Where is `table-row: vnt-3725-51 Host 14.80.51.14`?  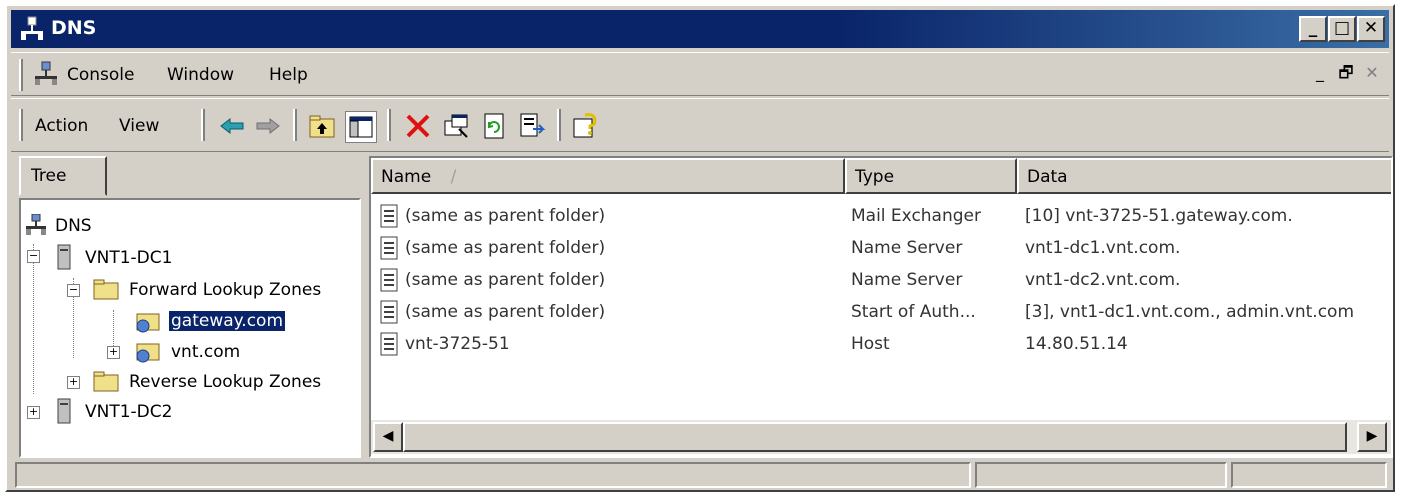 table-row: vnt-3725-51 Host 14.80.51.14 is located at coordinates (881, 344).